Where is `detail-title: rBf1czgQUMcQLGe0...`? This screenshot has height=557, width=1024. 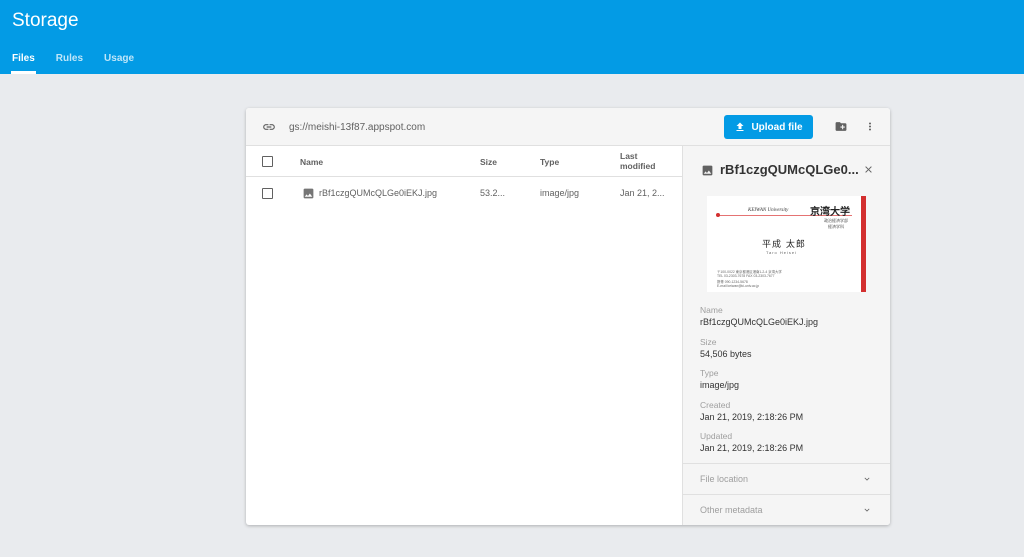 detail-title: rBf1czgQUMcQLGe0... is located at coordinates (789, 169).